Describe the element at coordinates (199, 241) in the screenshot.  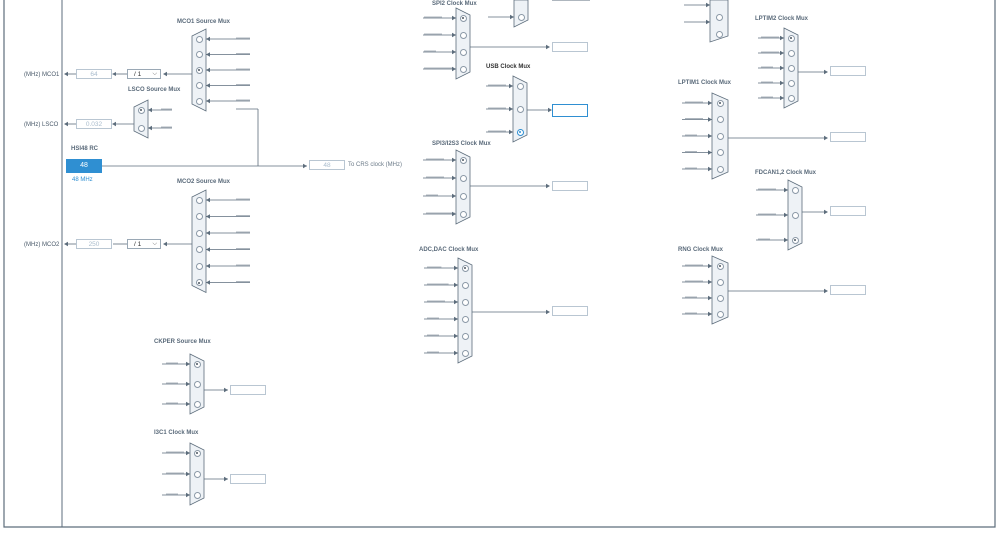
I see `mco2-mux` at that location.